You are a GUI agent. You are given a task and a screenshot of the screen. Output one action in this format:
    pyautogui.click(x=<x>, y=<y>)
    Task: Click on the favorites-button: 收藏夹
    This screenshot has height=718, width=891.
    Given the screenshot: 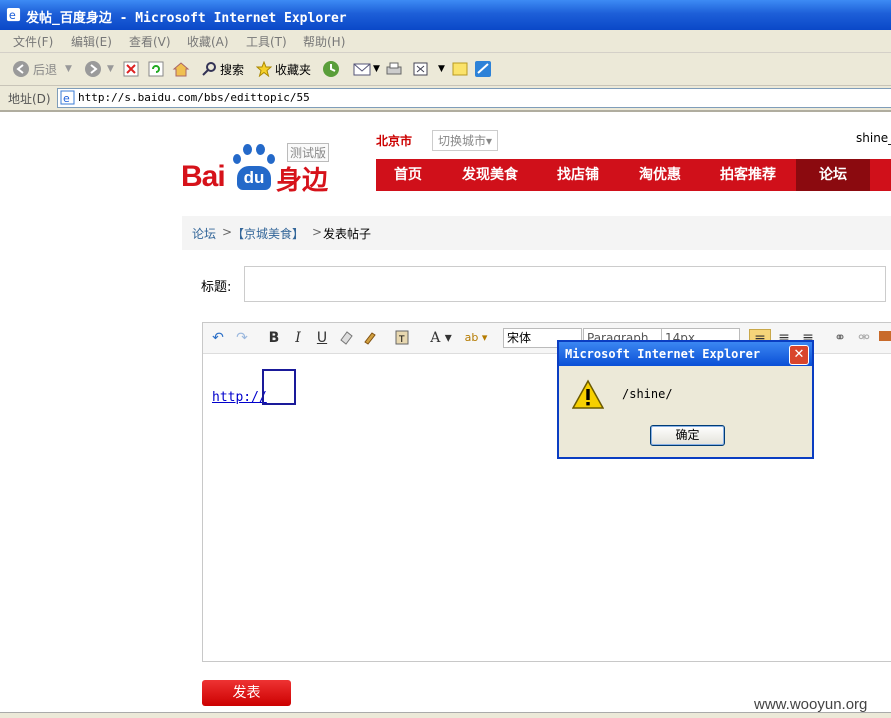 What is the action you would take?
    pyautogui.click(x=283, y=69)
    